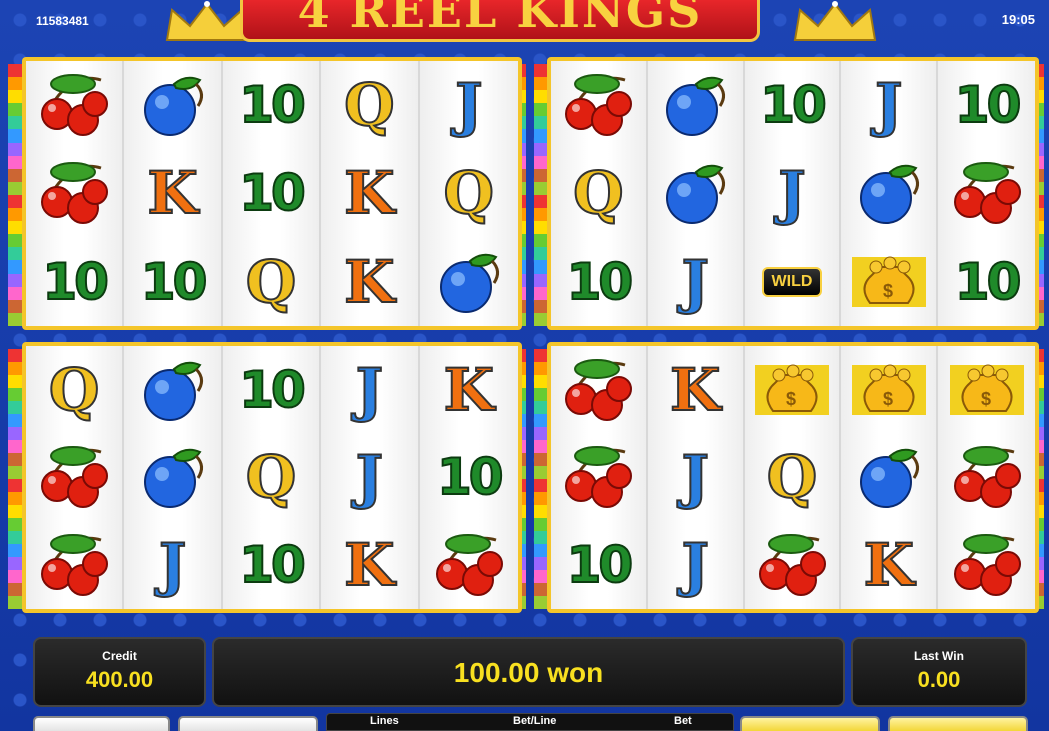  Describe the element at coordinates (939, 679) in the screenshot. I see `last-win-value: 0.00` at that location.